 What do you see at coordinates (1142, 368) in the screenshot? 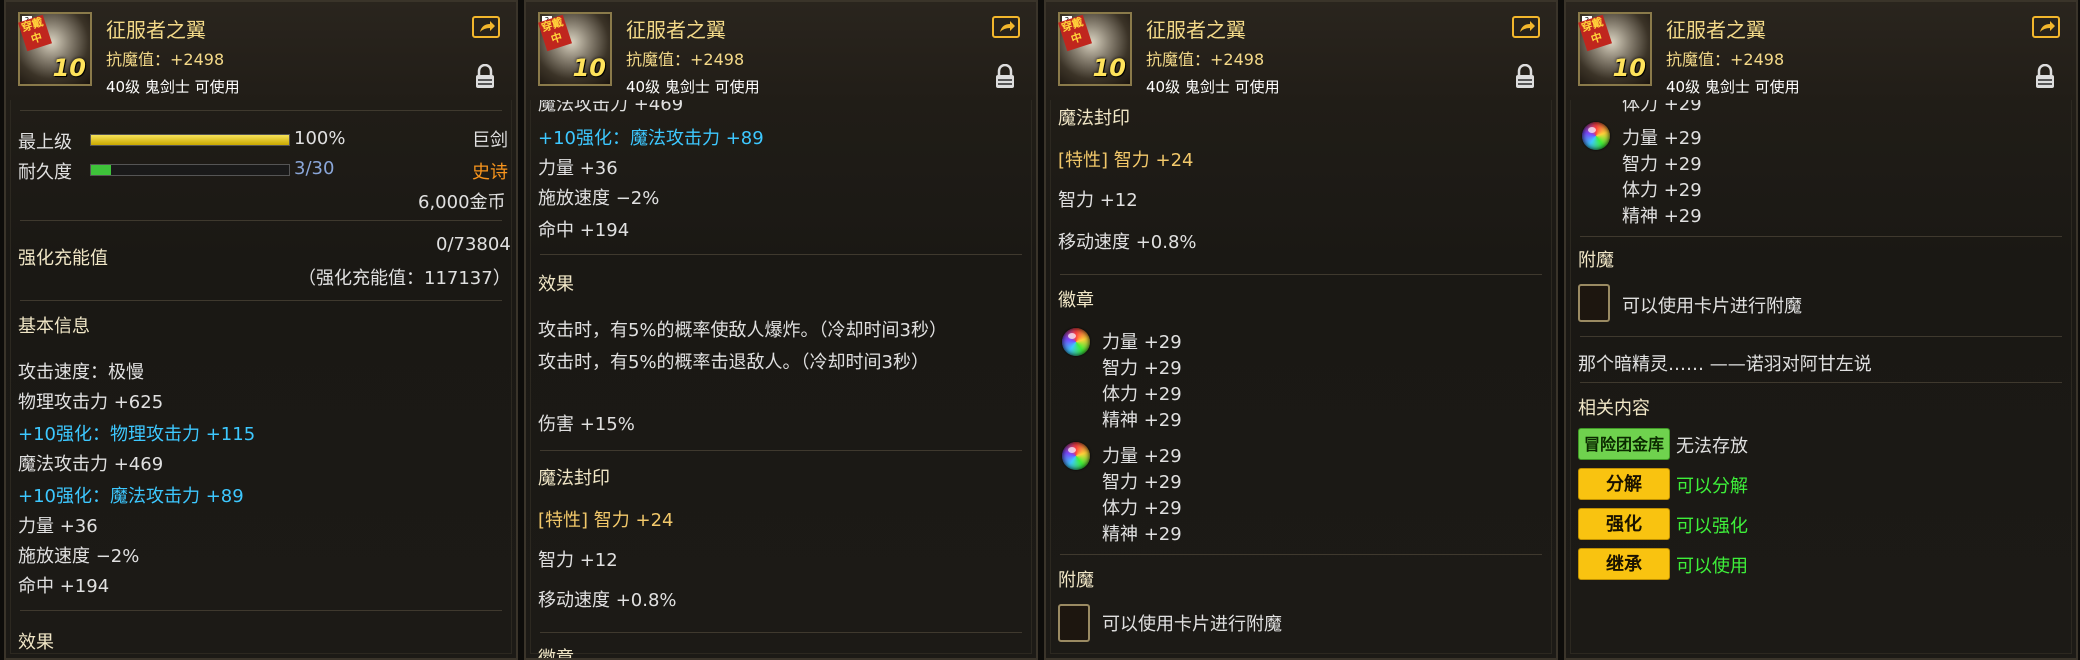
I see `emblem-1-stat: 智力 +29` at bounding box center [1142, 368].